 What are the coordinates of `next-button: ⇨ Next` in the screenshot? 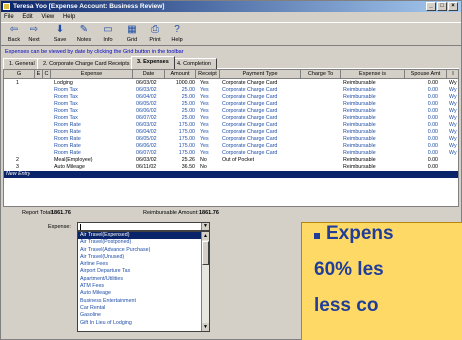 It's located at (34, 35).